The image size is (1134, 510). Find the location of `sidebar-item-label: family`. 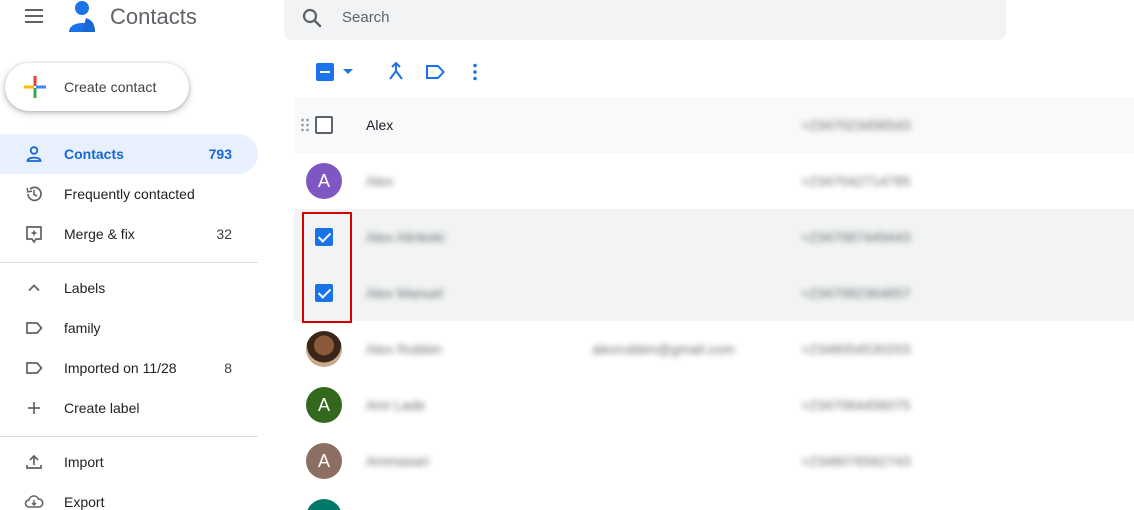

sidebar-item-label: family is located at coordinates (82, 328).